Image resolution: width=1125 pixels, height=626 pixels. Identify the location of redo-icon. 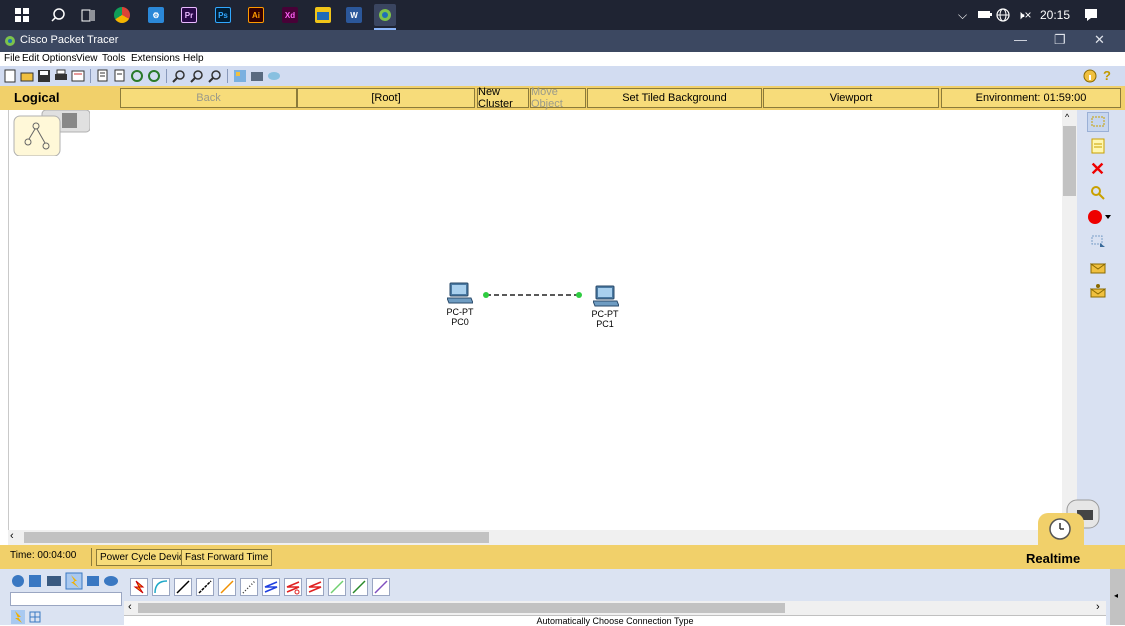
(154, 76).